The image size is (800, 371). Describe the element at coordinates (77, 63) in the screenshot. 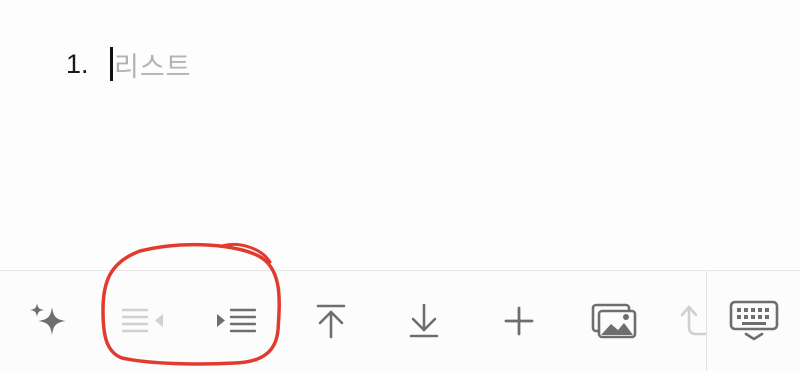

I see `list-number: 1.` at that location.